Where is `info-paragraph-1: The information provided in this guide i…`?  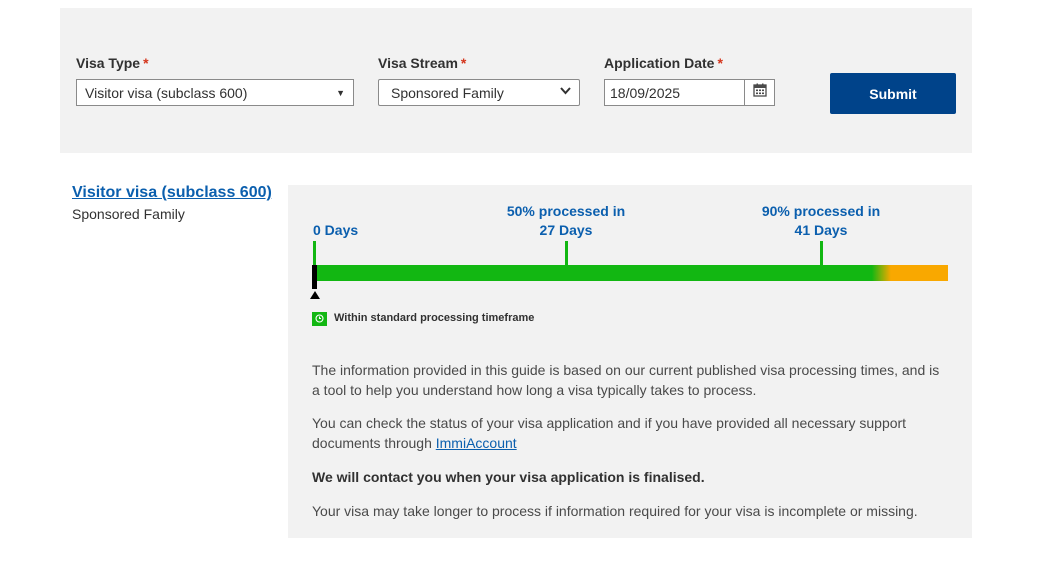 info-paragraph-1: The information provided in this guide i… is located at coordinates (626, 380).